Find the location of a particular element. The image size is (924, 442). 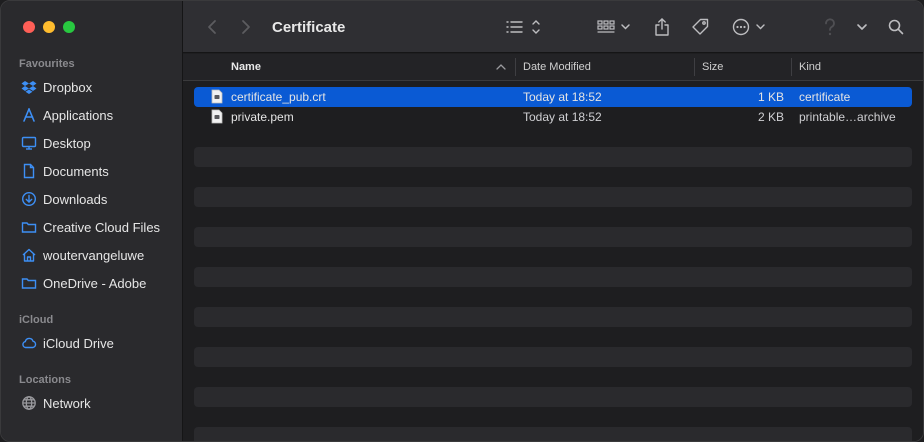

search-icon is located at coordinates (896, 27).